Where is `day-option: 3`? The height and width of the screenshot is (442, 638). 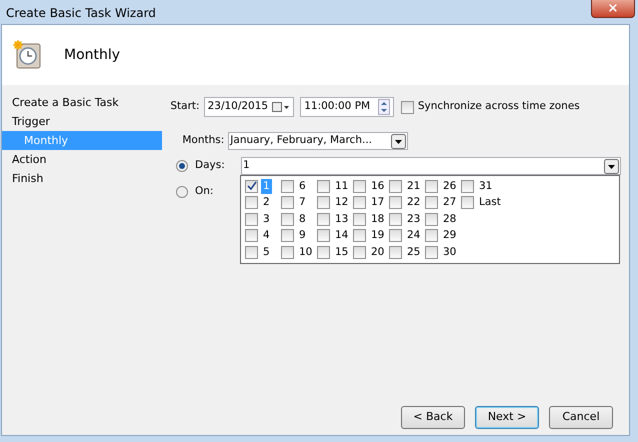
day-option: 3 is located at coordinates (266, 219).